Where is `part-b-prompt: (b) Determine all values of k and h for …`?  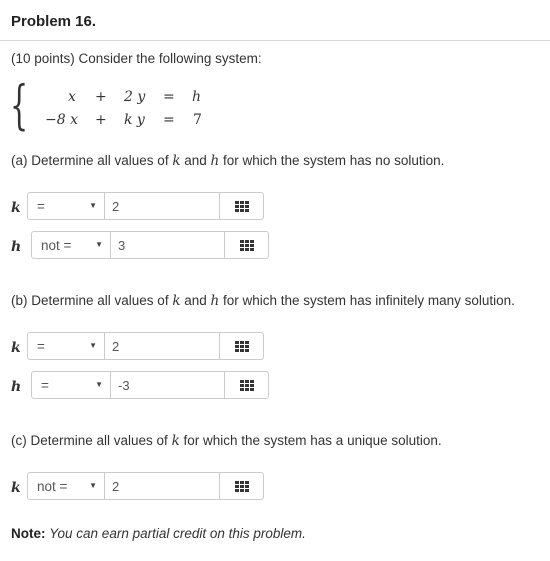 part-b-prompt: (b) Determine all values of k and h for … is located at coordinates (263, 301).